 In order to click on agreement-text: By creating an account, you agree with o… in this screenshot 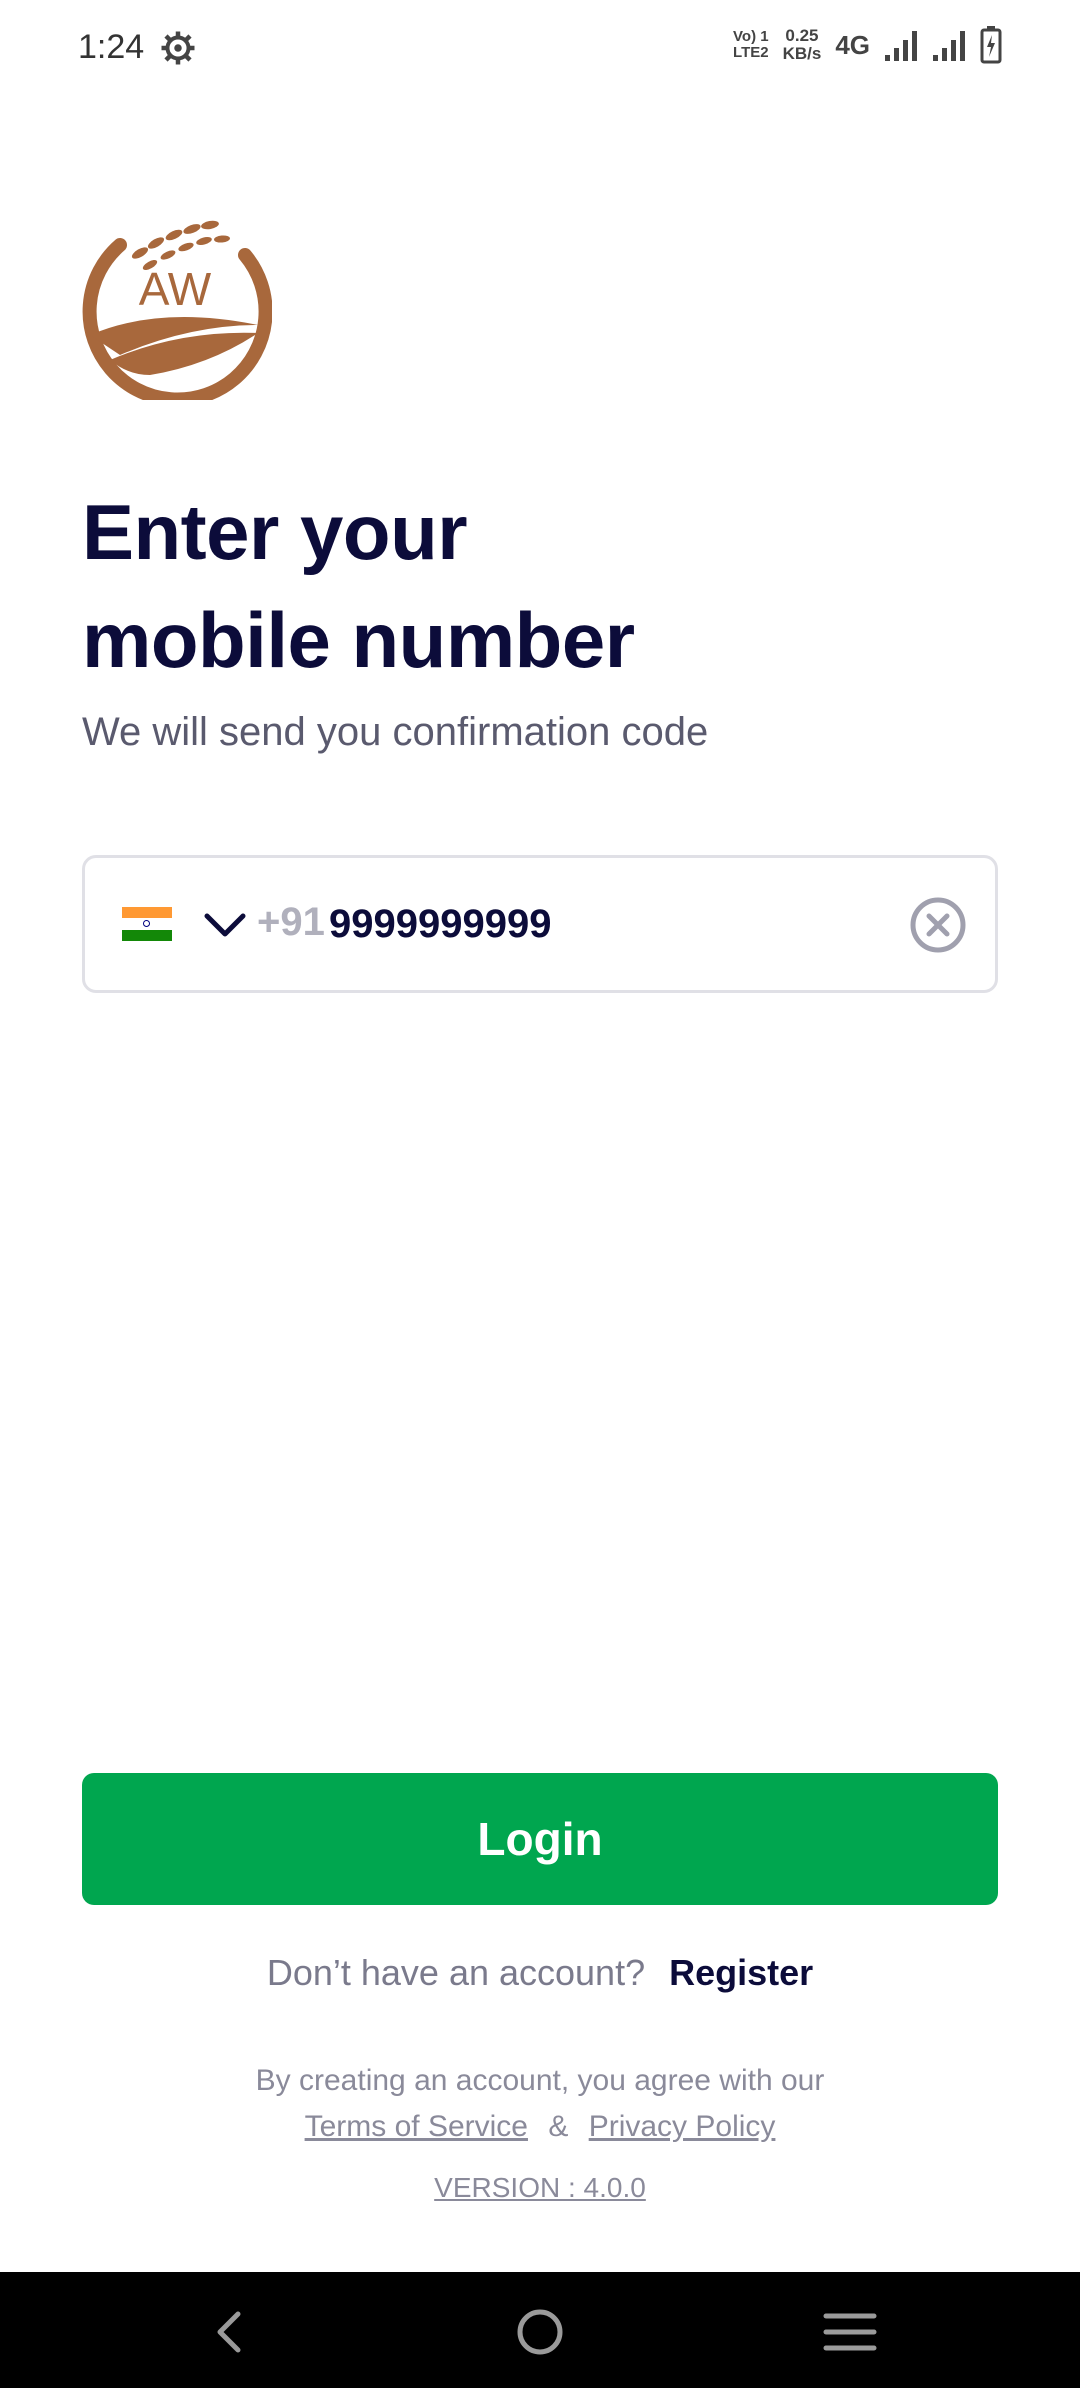, I will do `click(540, 2080)`.